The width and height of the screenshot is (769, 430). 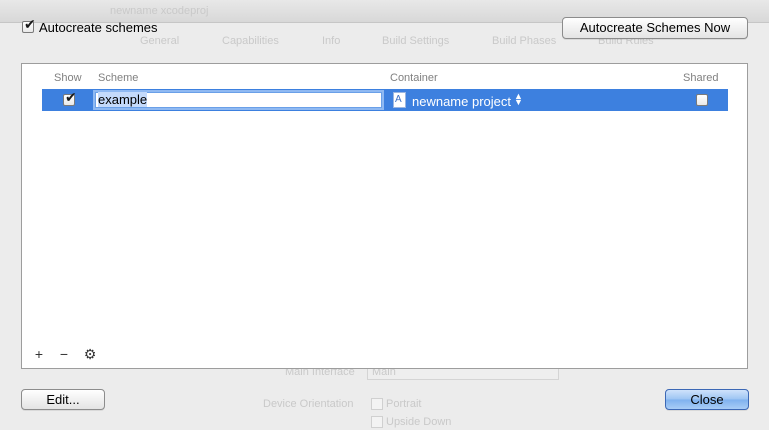 I want to click on remove-icon: −, so click(x=64, y=354).